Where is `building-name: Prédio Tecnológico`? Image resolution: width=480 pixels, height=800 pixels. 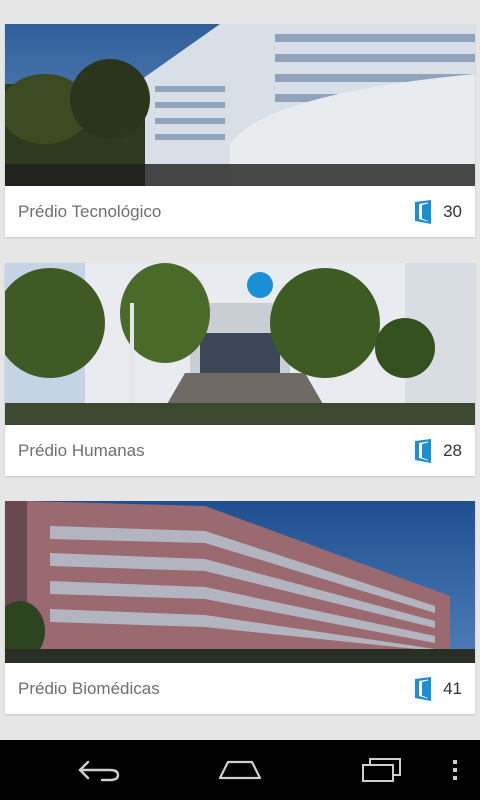
building-name: Prédio Tecnológico is located at coordinates (90, 211).